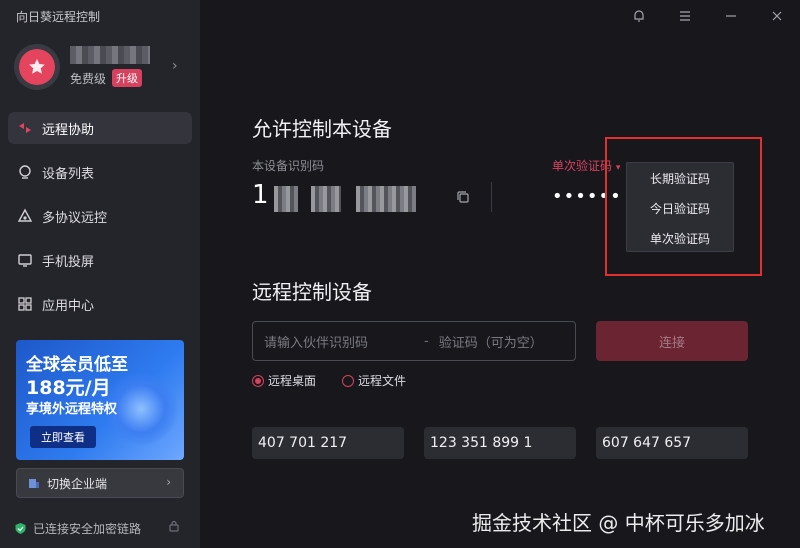 The image size is (800, 548). I want to click on sidebar-item-multi-protocol: 多协议远控, so click(100, 216).